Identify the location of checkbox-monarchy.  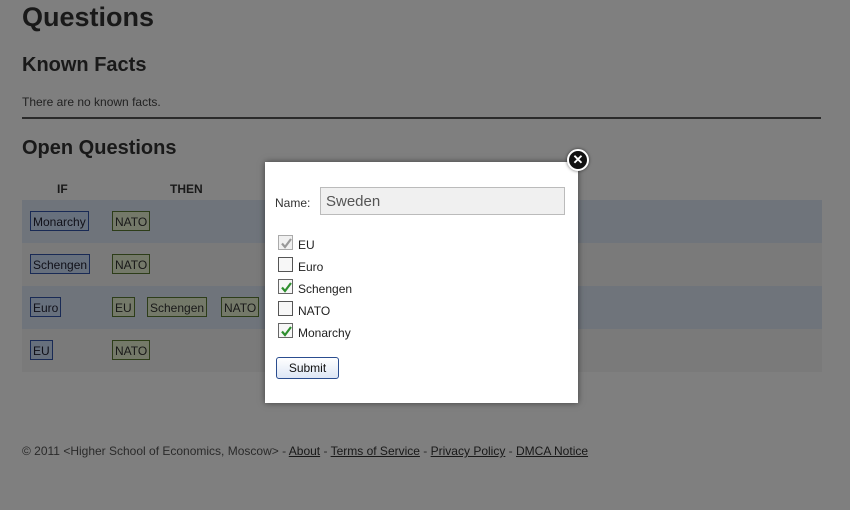
(285, 330).